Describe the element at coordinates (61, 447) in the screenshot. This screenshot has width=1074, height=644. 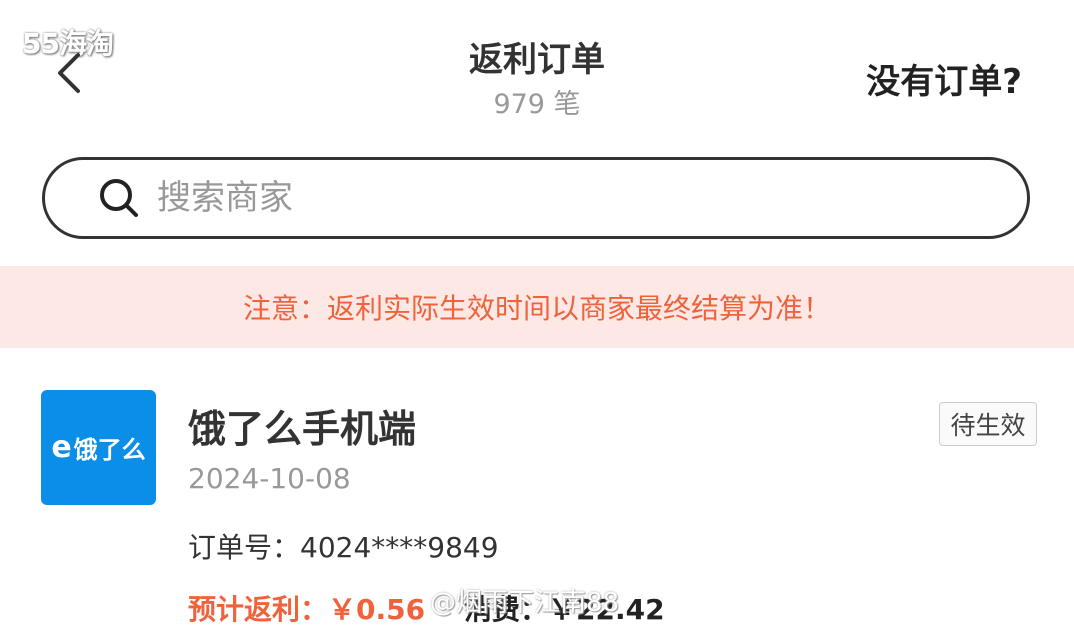
I see `eleme-logo-mark: e` at that location.